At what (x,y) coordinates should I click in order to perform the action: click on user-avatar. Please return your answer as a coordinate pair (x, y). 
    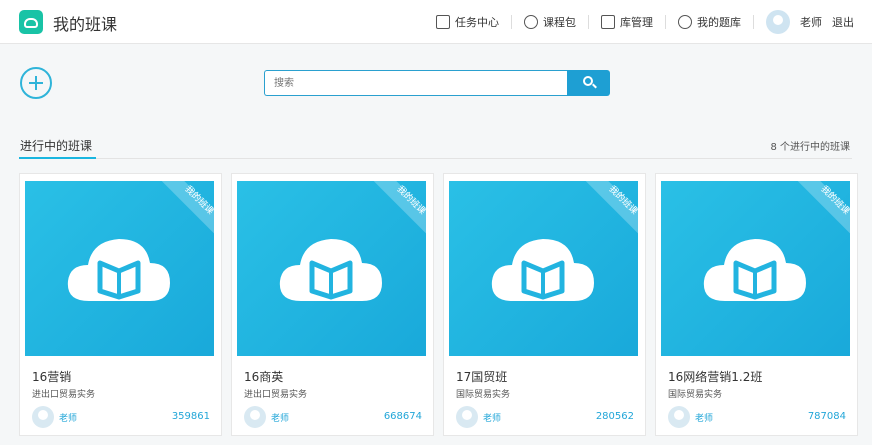
    Looking at the image, I should click on (778, 22).